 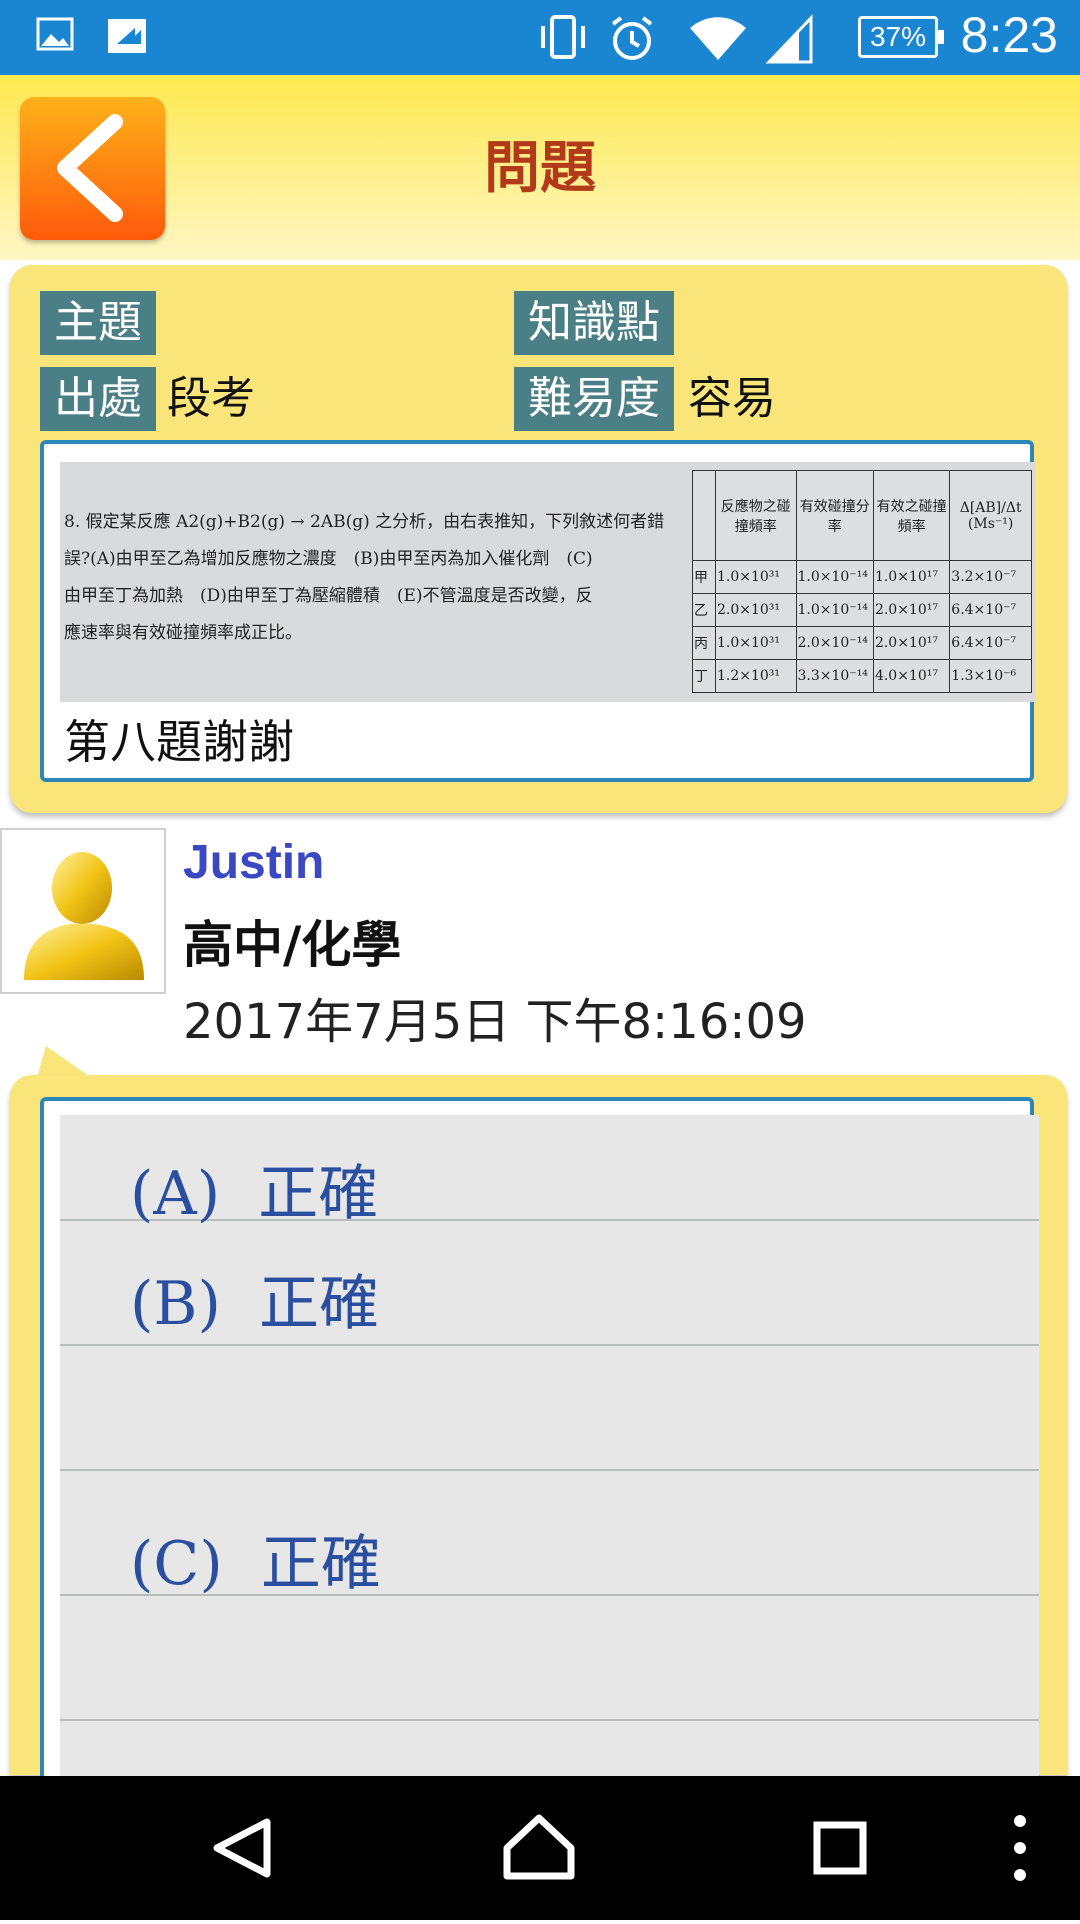 I want to click on question-line: 誤?(A)由甲至乙為增加反應物之濃度 (B)由甲至丙為加入催化劑 (C), so click(x=328, y=559).